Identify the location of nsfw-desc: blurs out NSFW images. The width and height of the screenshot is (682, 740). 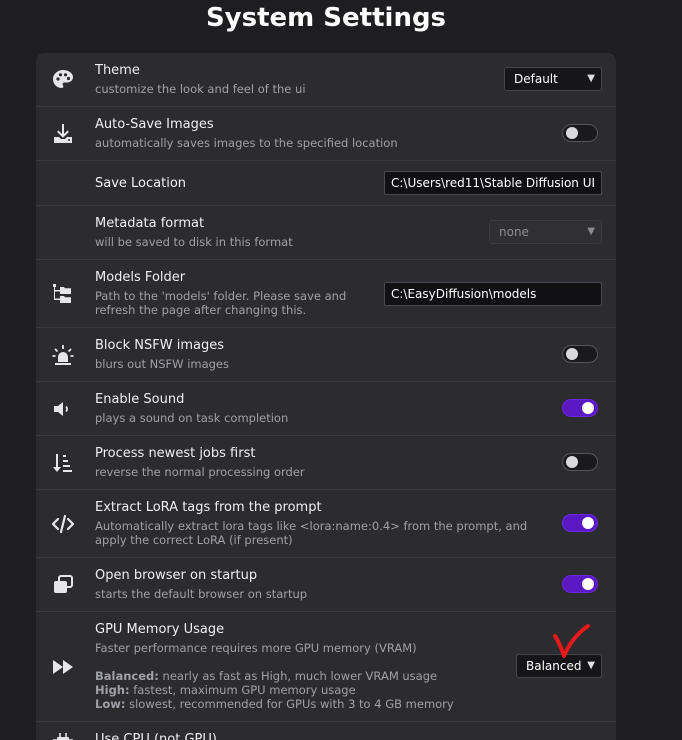
(162, 364).